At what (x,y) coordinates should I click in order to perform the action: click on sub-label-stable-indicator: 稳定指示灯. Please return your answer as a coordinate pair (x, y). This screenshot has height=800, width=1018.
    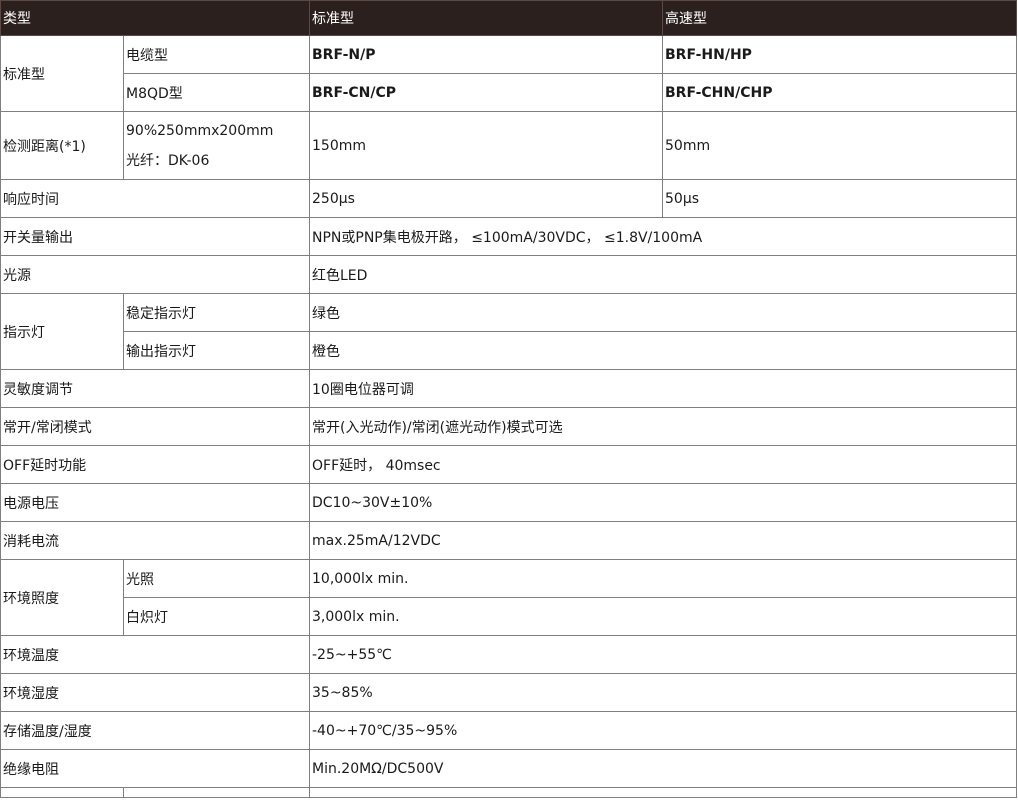
    Looking at the image, I should click on (216, 312).